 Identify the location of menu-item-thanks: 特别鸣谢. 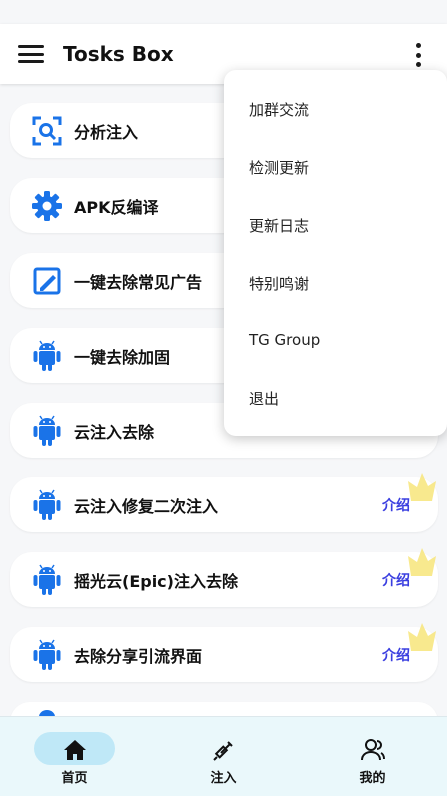
(279, 283).